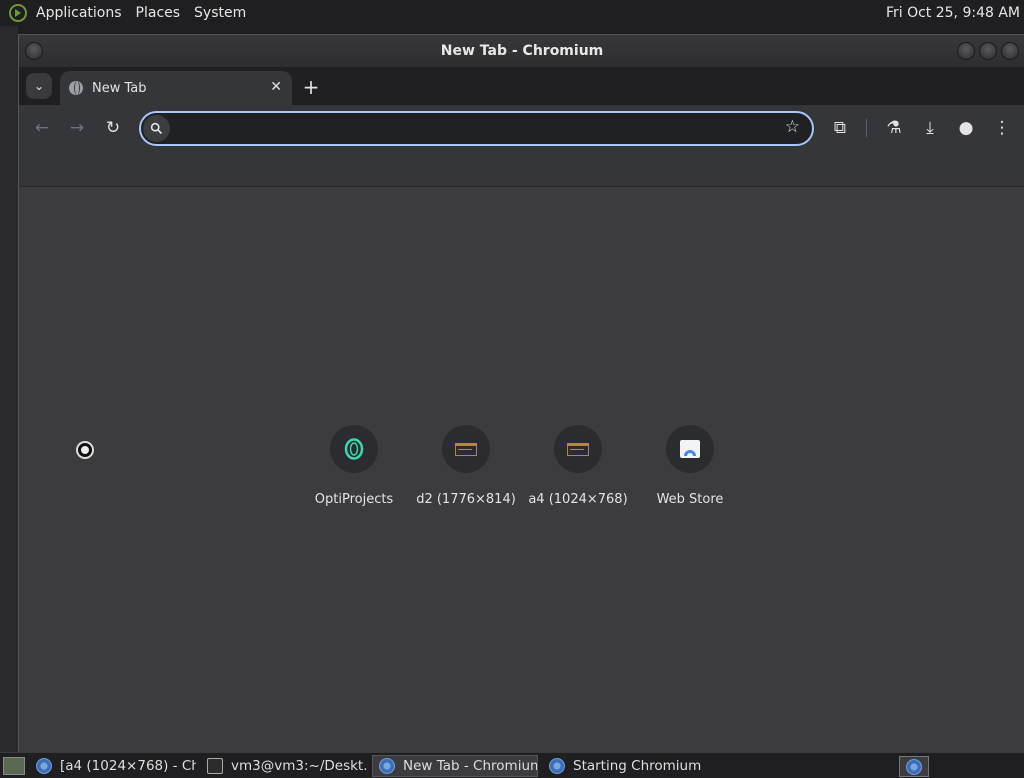 The height and width of the screenshot is (778, 1024). What do you see at coordinates (578, 499) in the screenshot?
I see `shortcut-label: a4 (1024×768)` at bounding box center [578, 499].